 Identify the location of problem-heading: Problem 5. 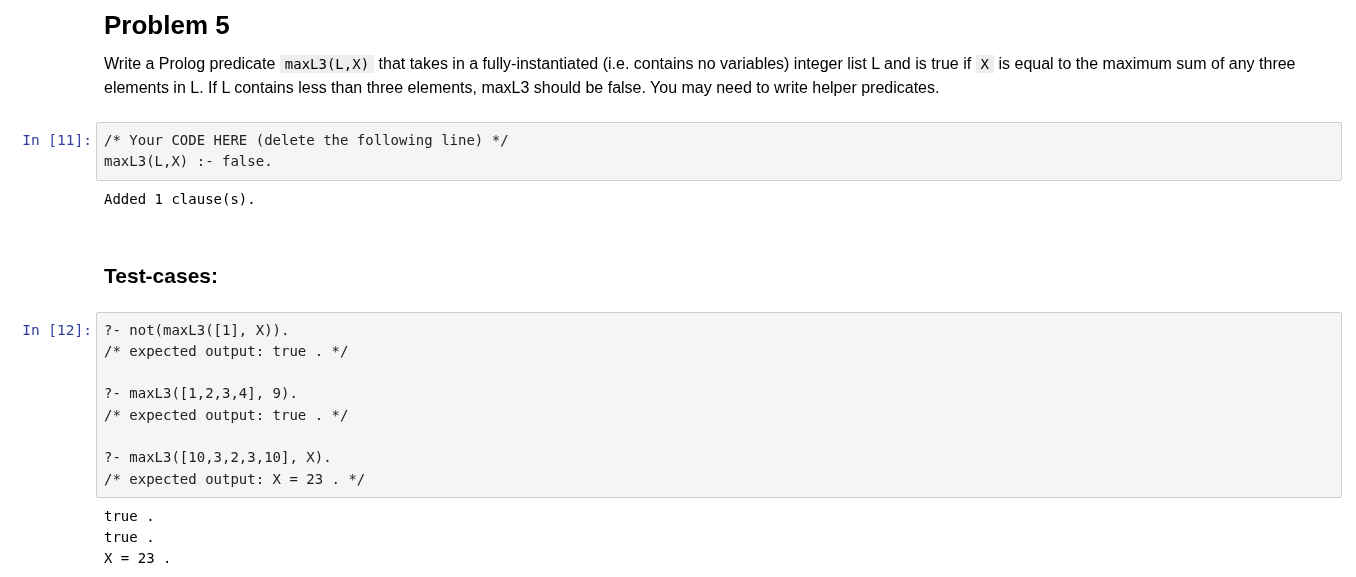
(167, 25).